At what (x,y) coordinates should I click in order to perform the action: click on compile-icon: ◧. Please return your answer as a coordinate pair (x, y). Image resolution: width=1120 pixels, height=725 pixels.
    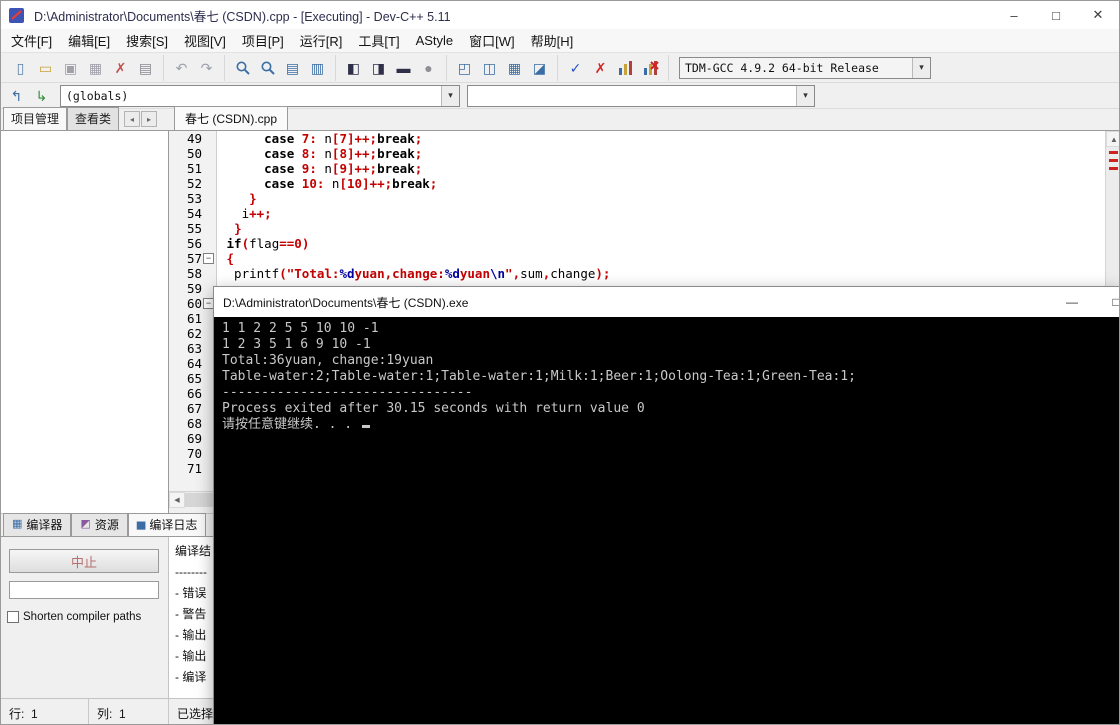
    Looking at the image, I should click on (353, 68).